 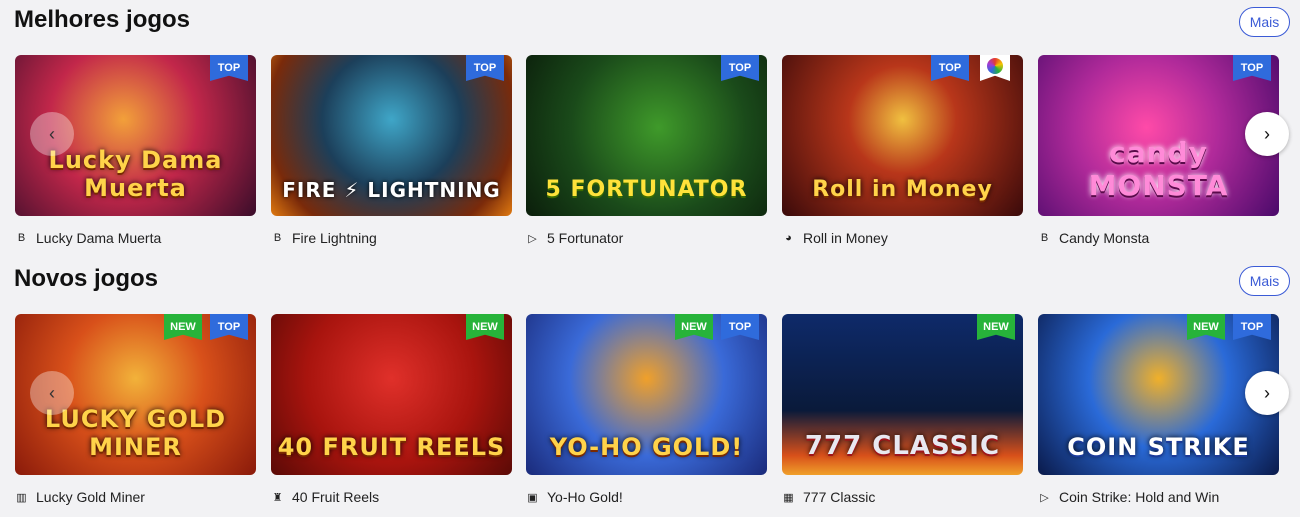 I want to click on game-art-title: candy MONSTA, so click(x=1158, y=169).